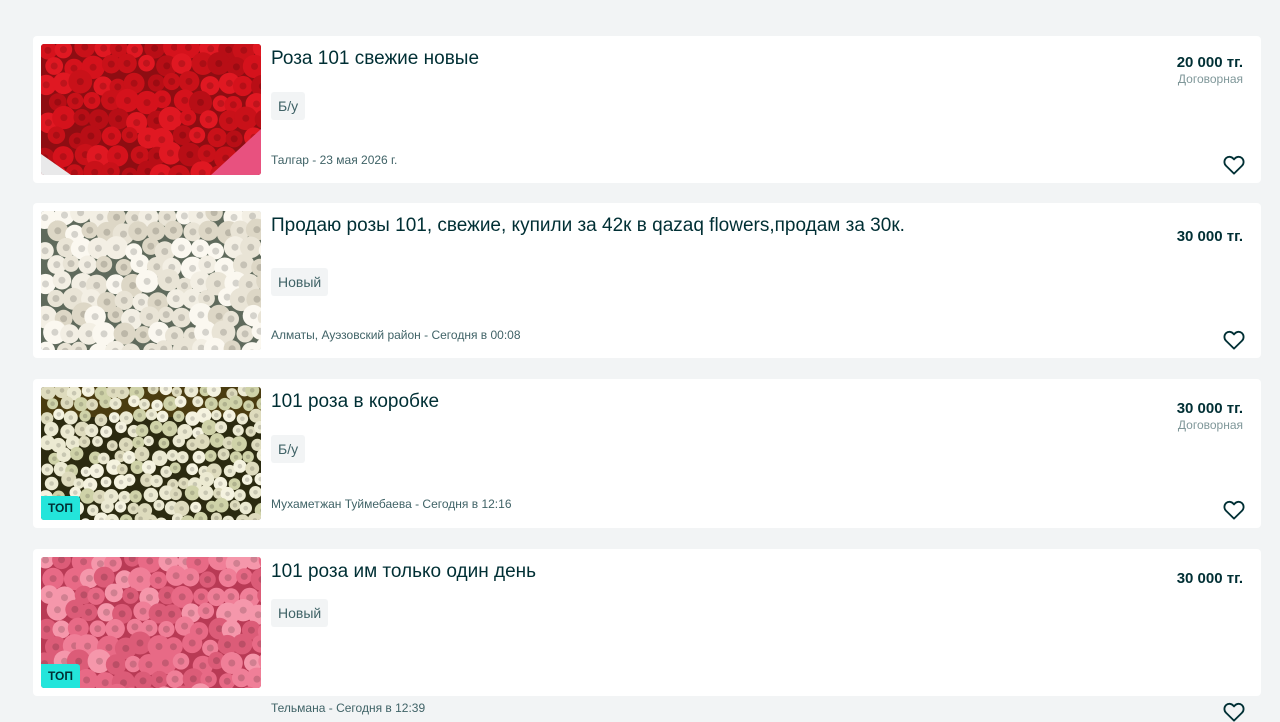 The image size is (1280, 722). Describe the element at coordinates (334, 160) in the screenshot. I see `location-date: Талгар - 23 мая 2026 г.` at that location.